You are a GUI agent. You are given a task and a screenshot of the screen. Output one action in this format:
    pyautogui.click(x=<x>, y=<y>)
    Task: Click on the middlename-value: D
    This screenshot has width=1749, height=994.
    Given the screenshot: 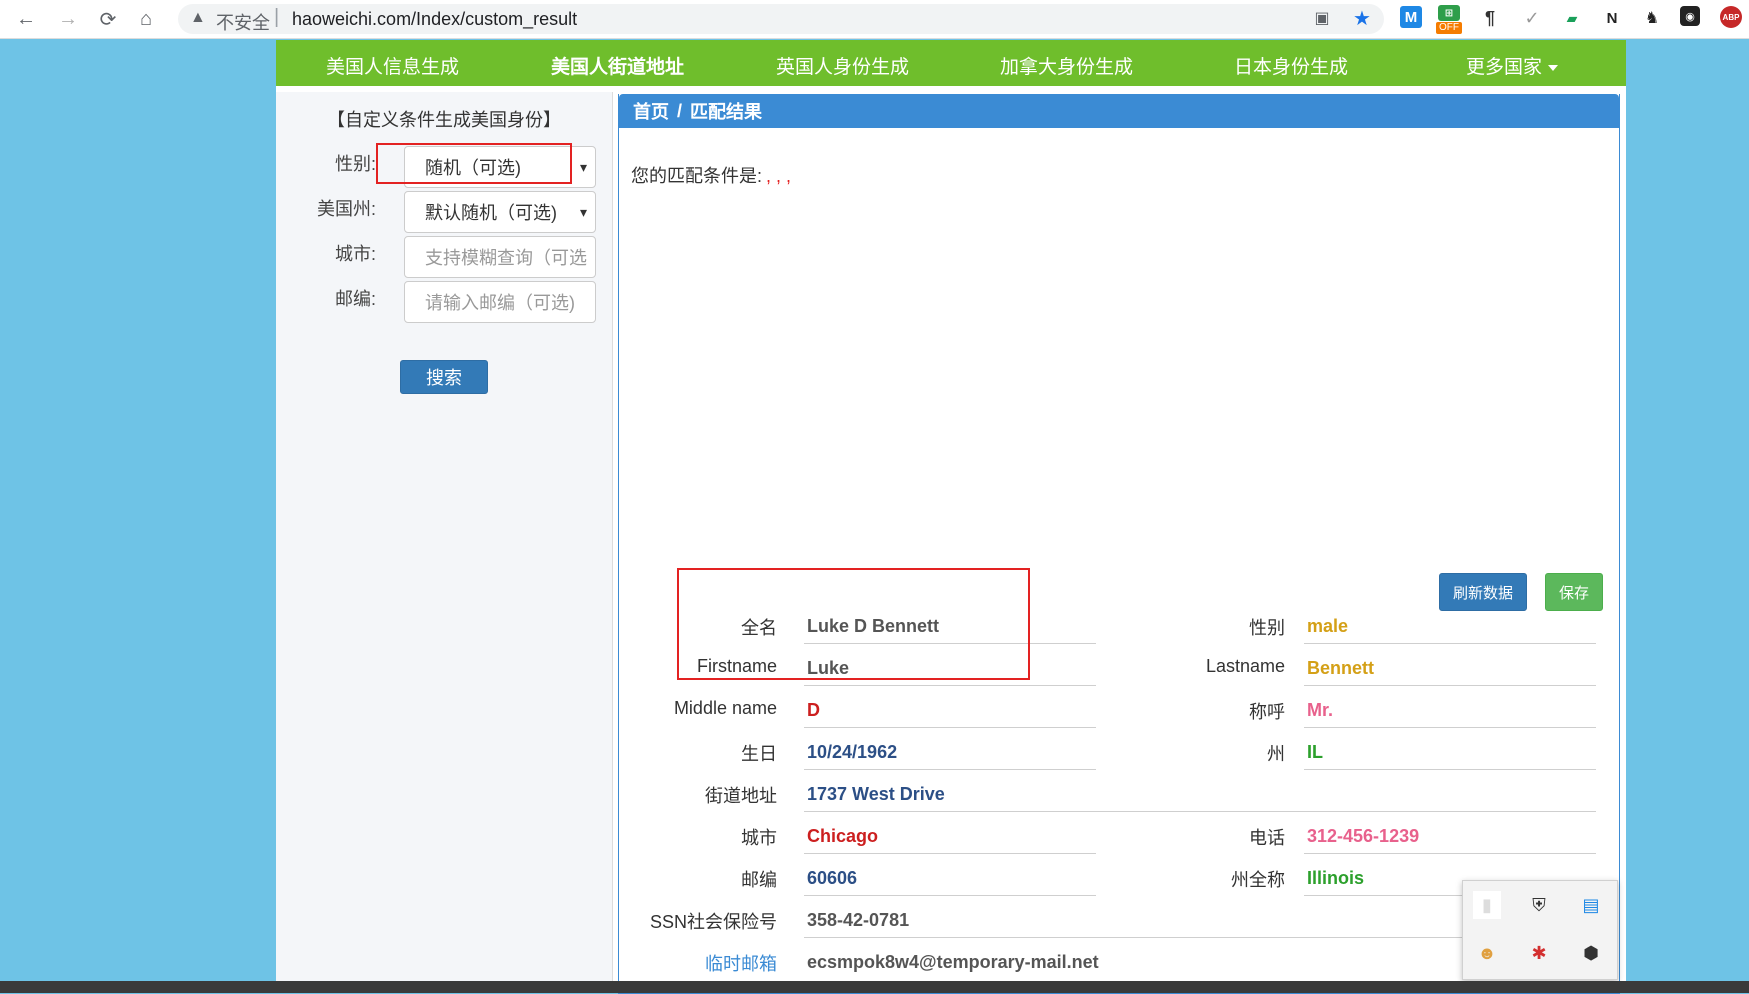 What is the action you would take?
    pyautogui.click(x=813, y=710)
    